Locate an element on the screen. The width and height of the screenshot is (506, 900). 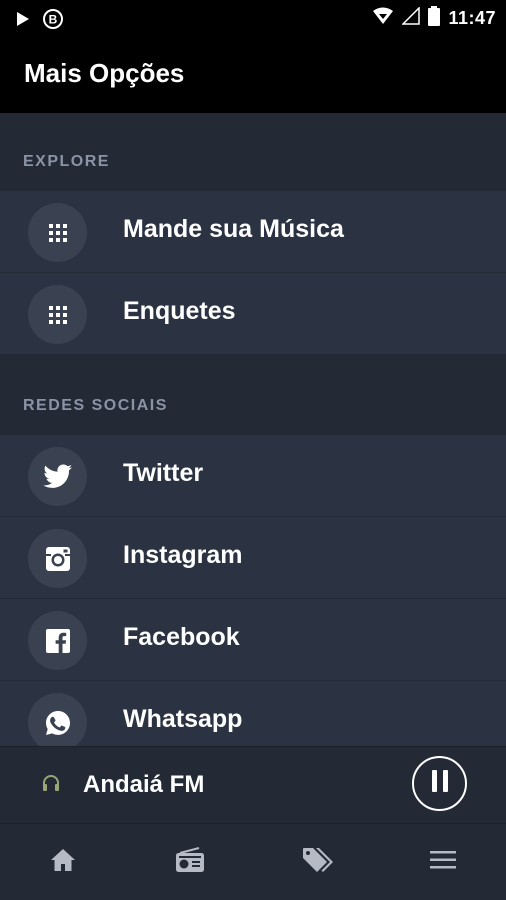
battery-icon is located at coordinates (434, 18).